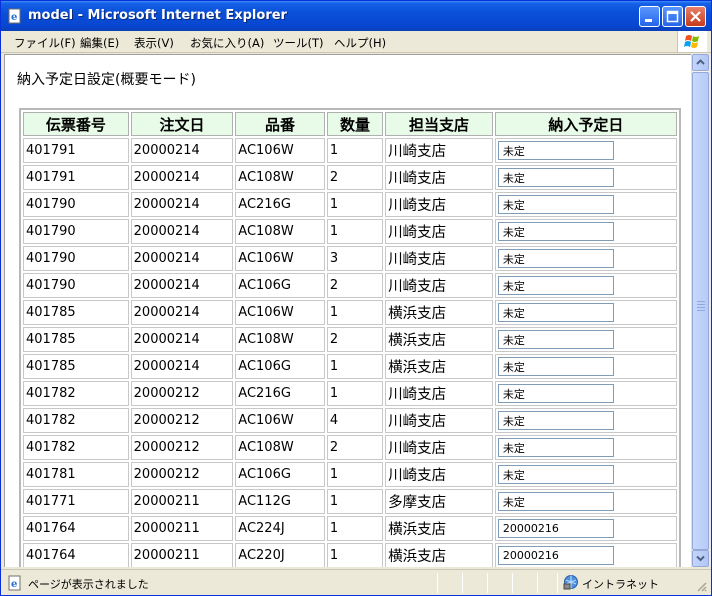 Image resolution: width=712 pixels, height=596 pixels. What do you see at coordinates (355, 124) in the screenshot?
I see `header-quantity: 数量` at bounding box center [355, 124].